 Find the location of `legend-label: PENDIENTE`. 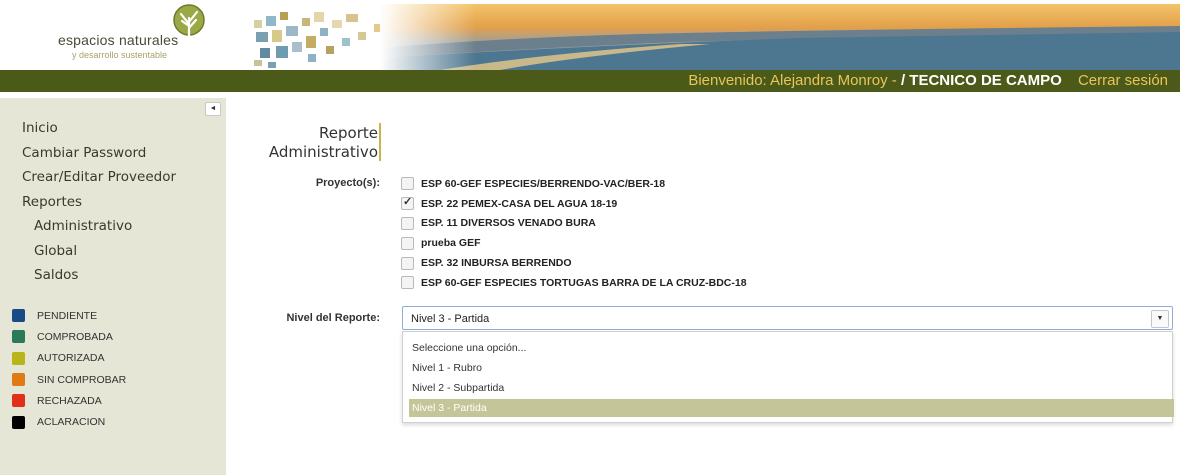

legend-label: PENDIENTE is located at coordinates (67, 315).